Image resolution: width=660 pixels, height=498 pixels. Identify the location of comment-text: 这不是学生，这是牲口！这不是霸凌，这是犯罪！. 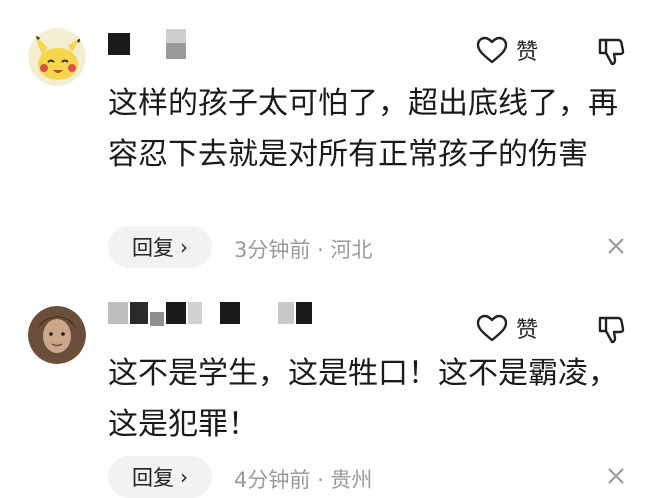
(363, 399).